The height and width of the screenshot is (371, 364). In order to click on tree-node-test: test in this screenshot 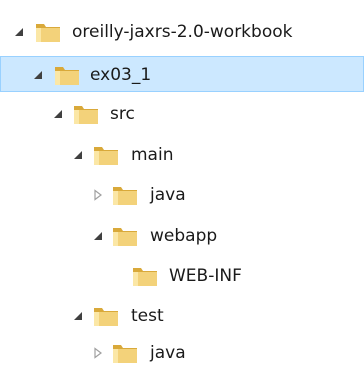, I will do `click(182, 316)`.